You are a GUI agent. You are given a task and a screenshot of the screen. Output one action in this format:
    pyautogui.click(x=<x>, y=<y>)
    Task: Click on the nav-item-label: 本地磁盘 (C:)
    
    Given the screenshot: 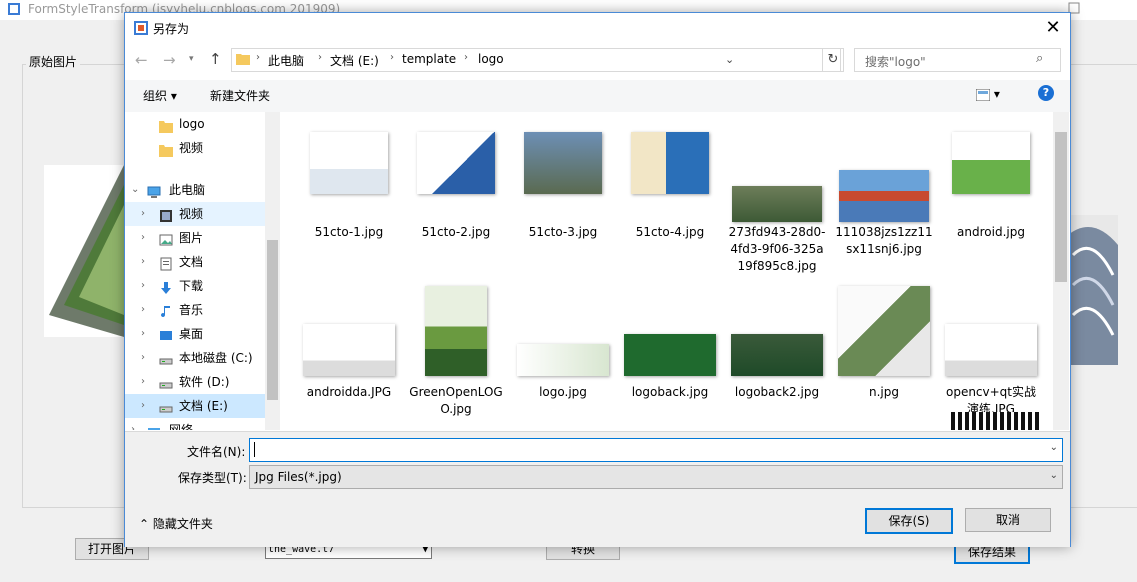 What is the action you would take?
    pyautogui.click(x=216, y=358)
    